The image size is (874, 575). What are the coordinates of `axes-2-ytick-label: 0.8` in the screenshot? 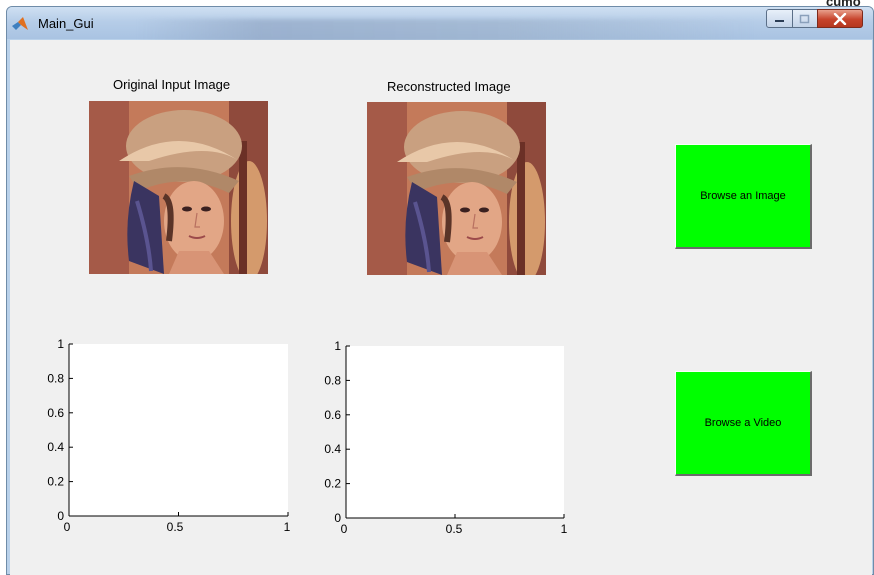 It's located at (332, 380).